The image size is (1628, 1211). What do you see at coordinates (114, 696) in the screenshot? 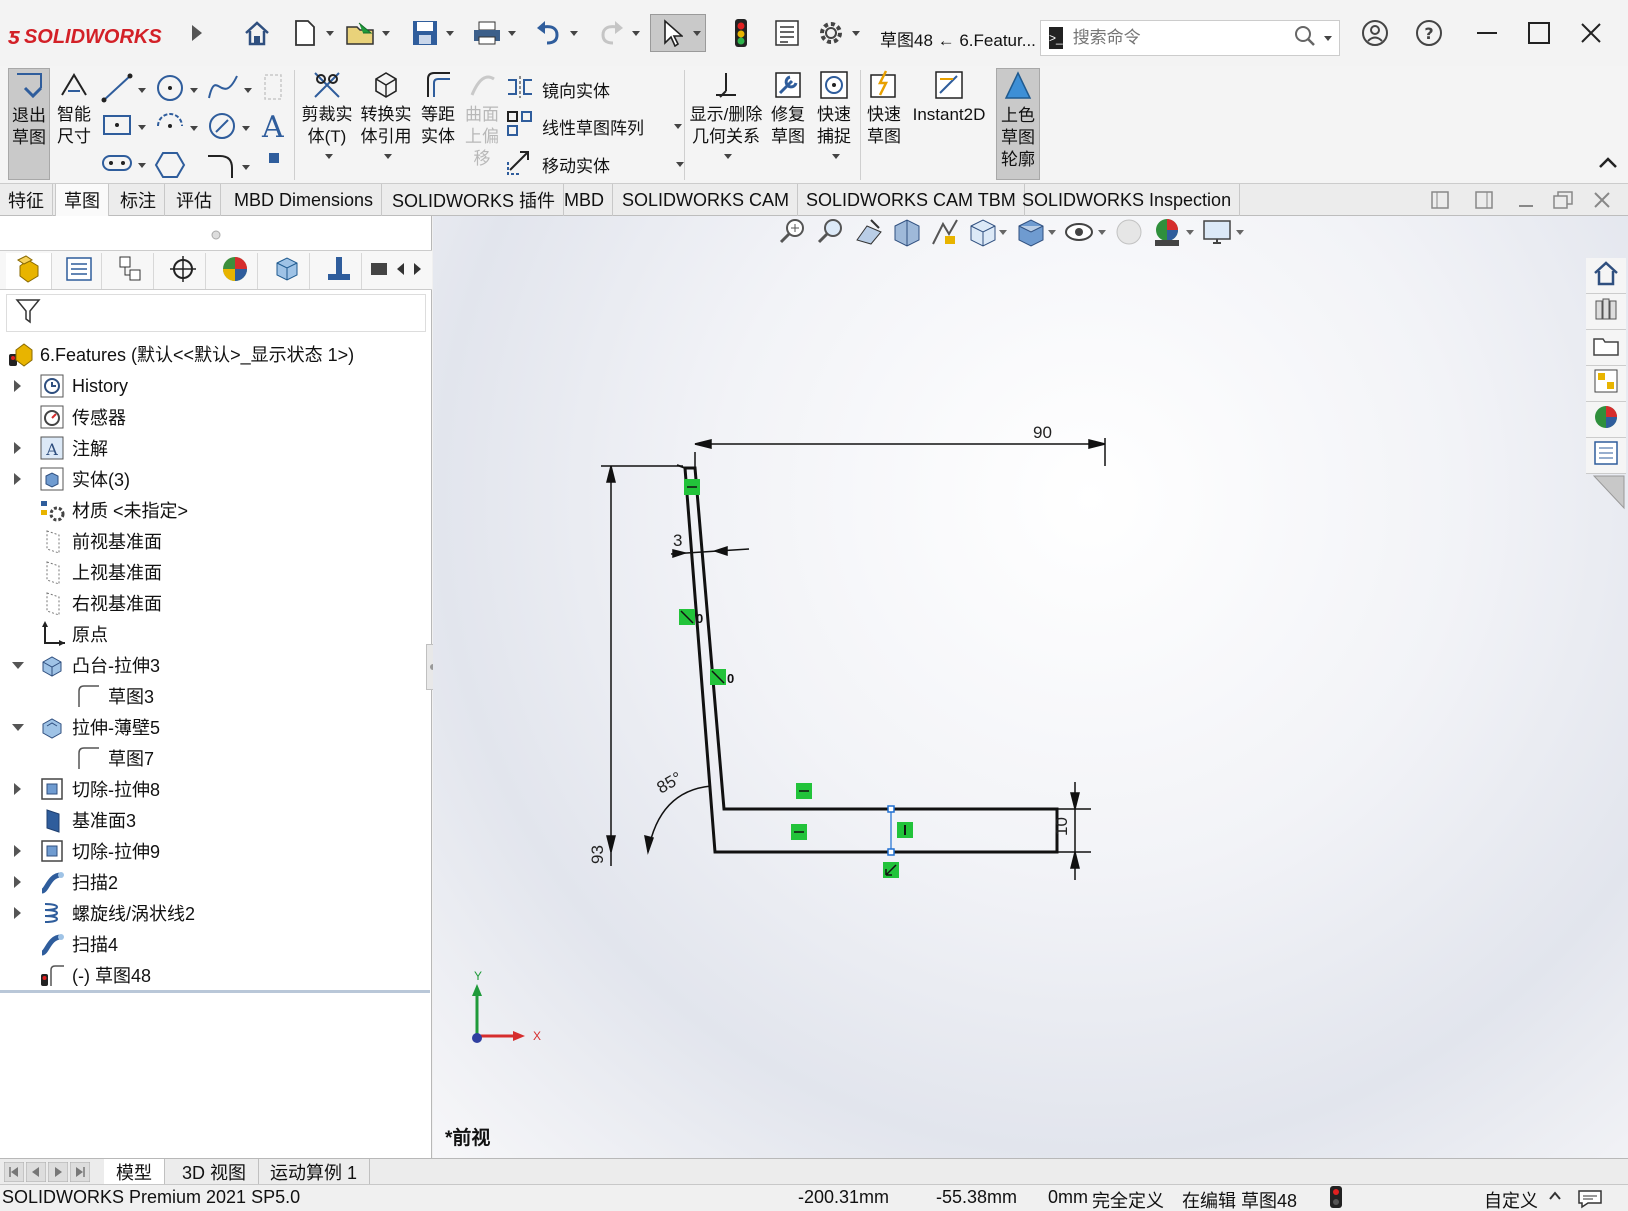
I see `tree-item: 草图3` at bounding box center [114, 696].